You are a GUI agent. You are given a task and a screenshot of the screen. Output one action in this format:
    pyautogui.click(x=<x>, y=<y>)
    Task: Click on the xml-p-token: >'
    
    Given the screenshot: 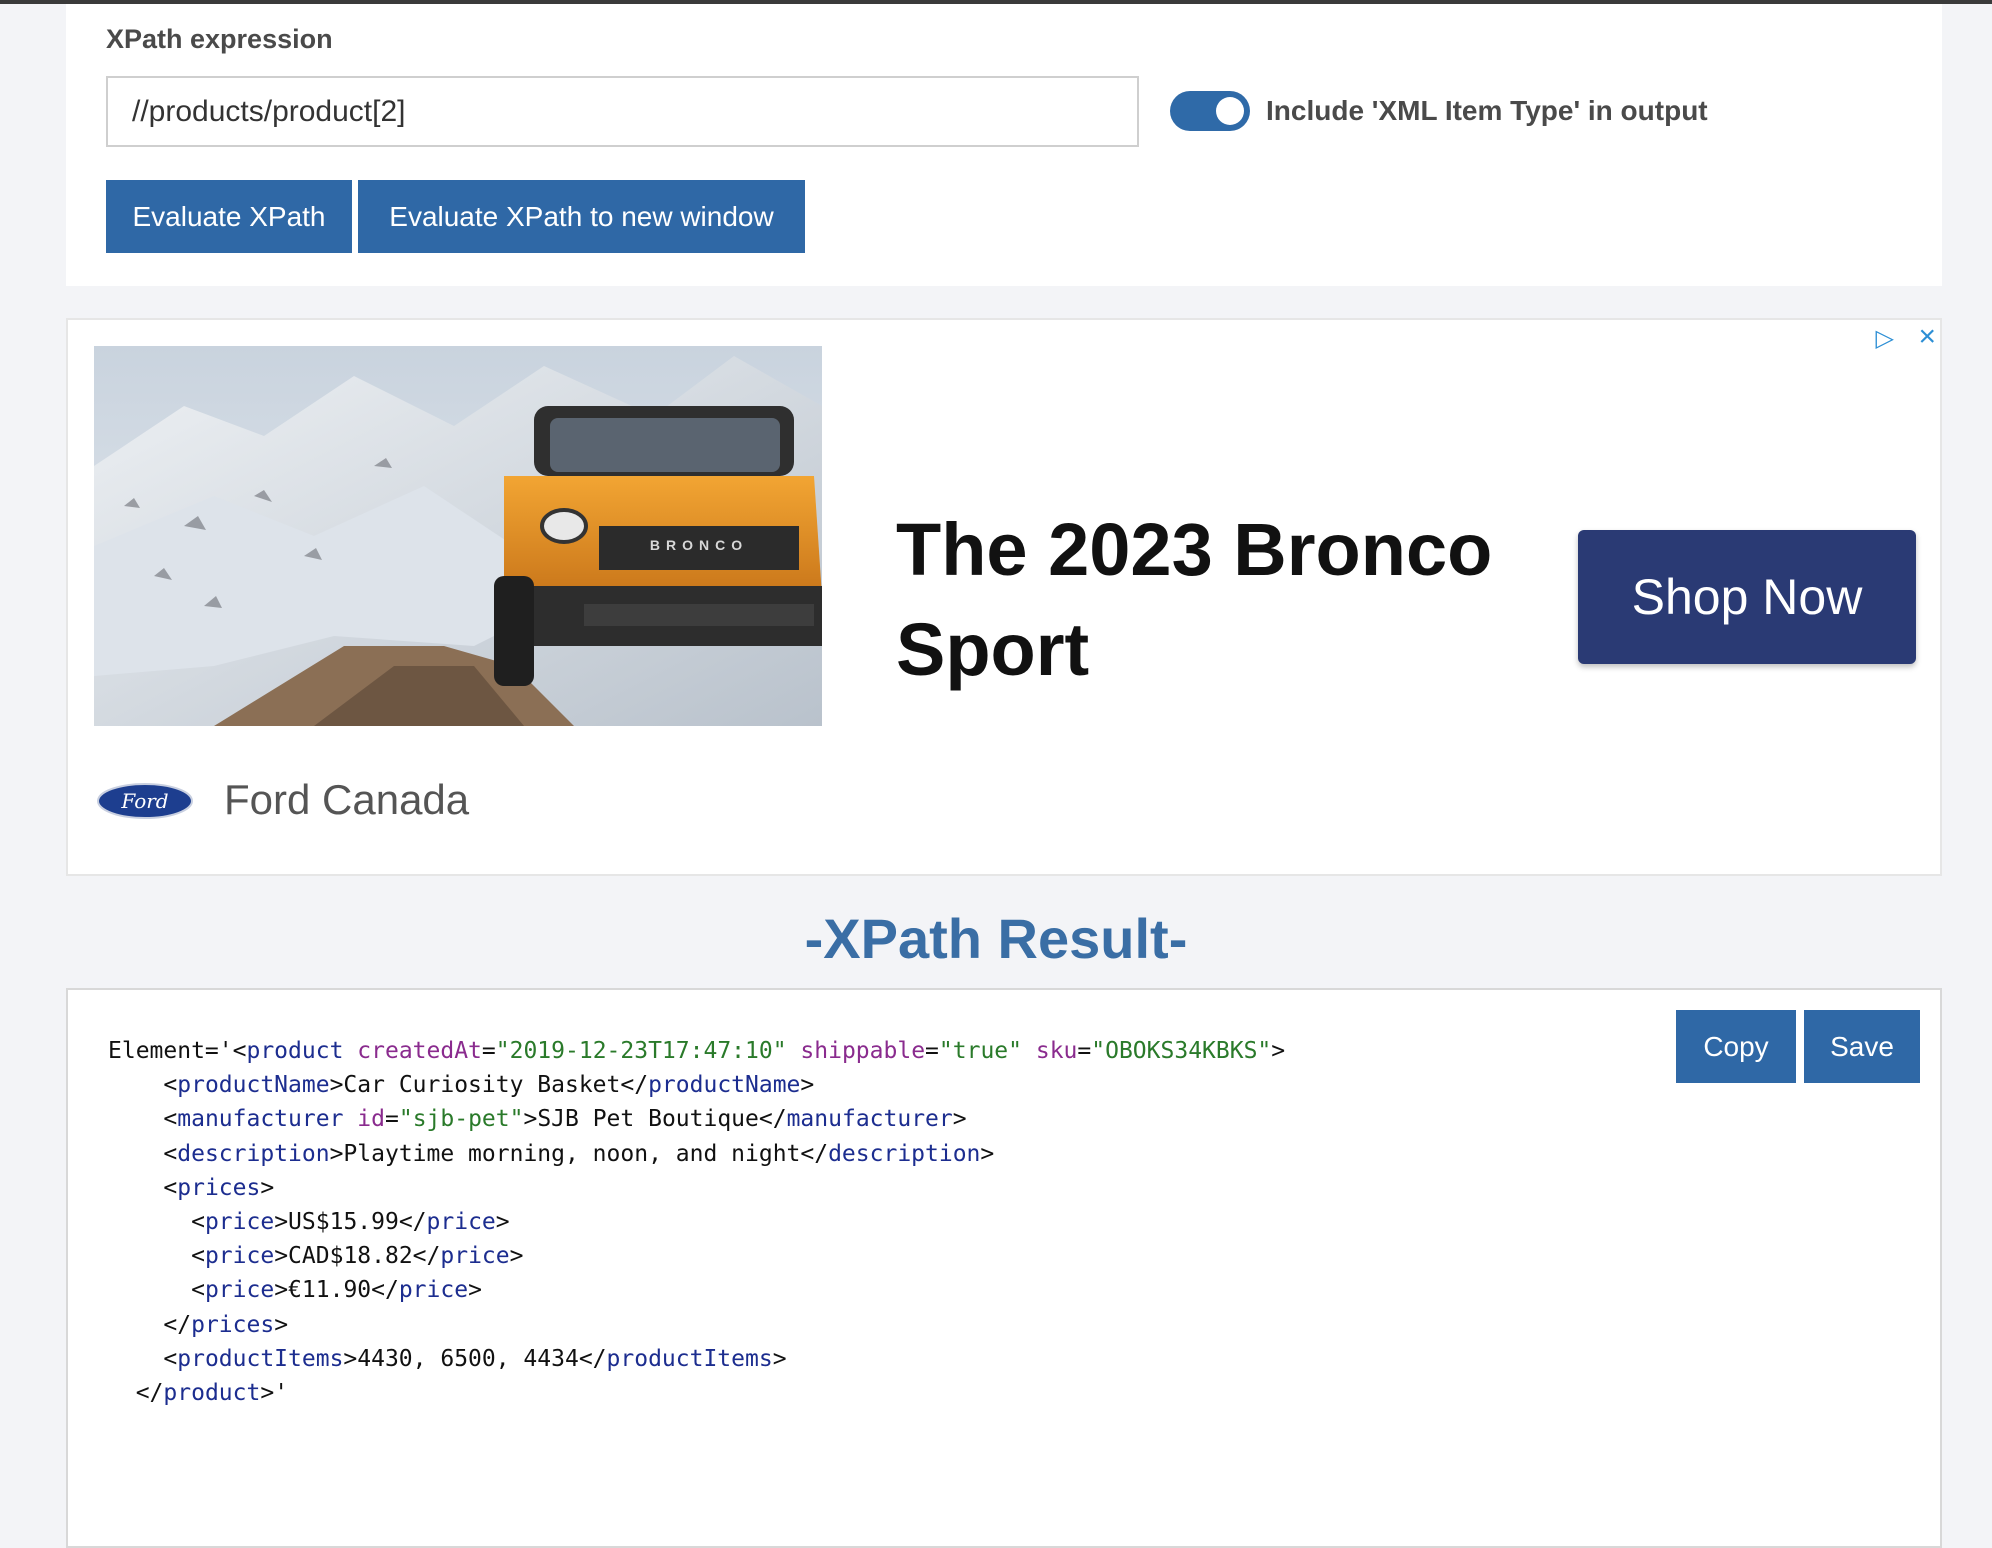 What is the action you would take?
    pyautogui.click(x=274, y=1393)
    